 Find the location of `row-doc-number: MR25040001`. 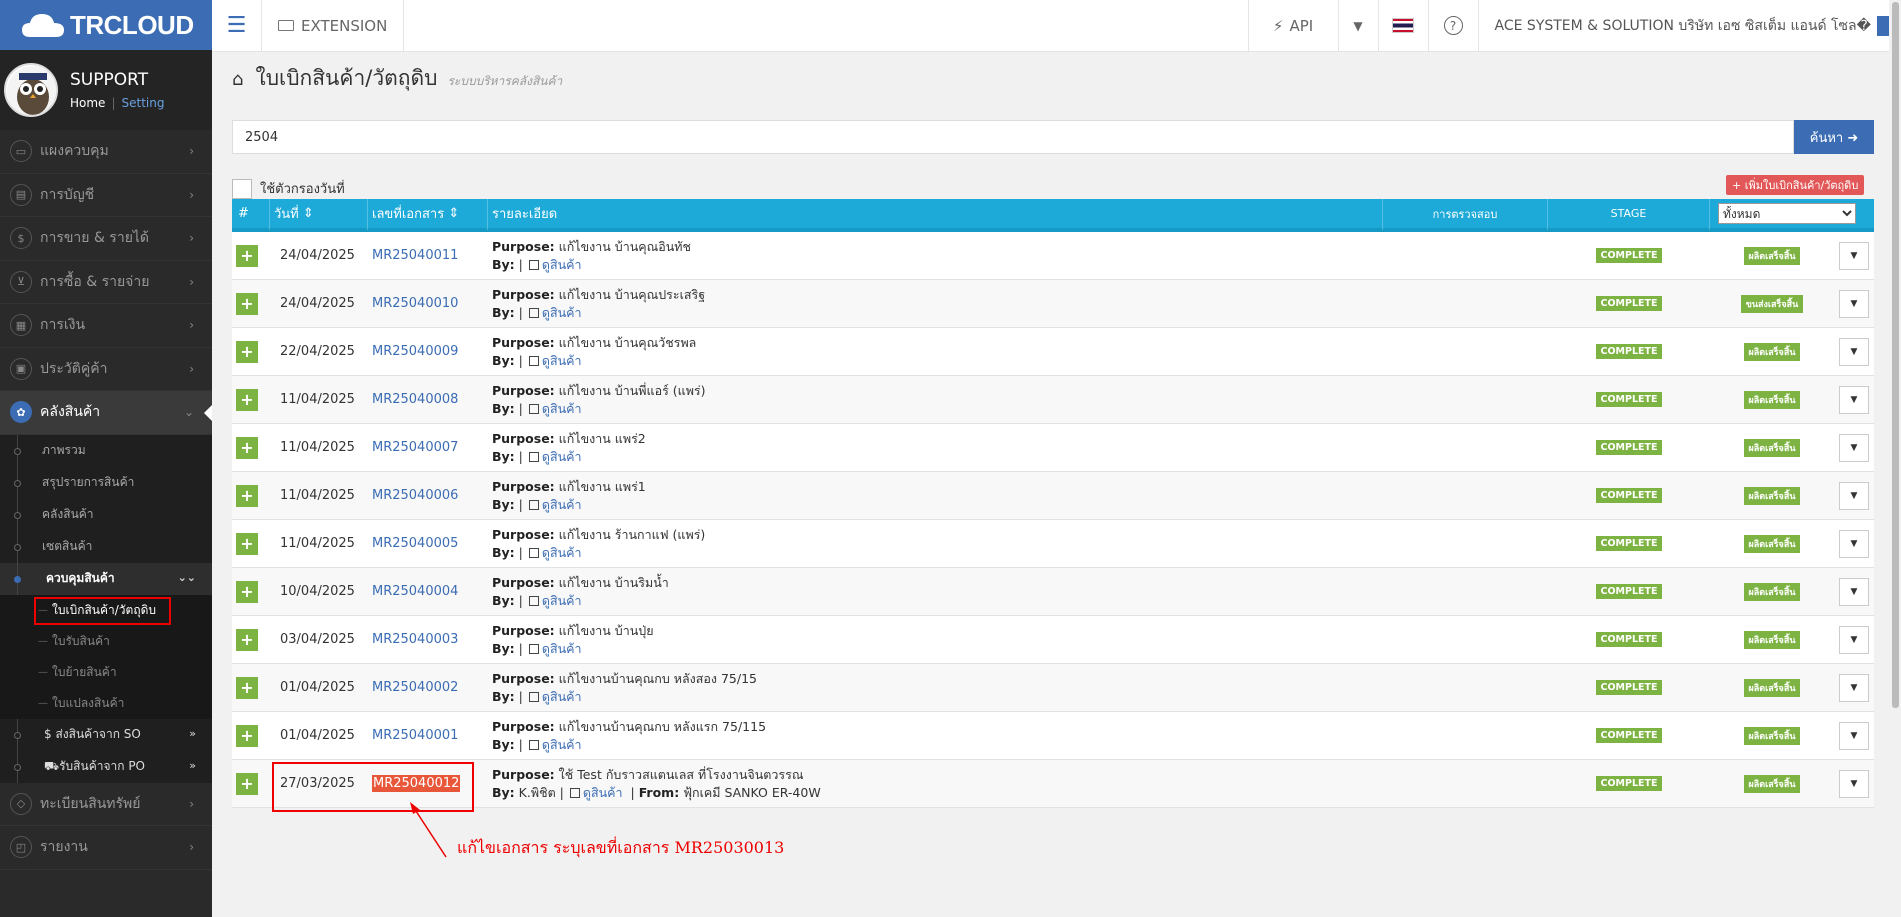

row-doc-number: MR25040001 is located at coordinates (428, 735).